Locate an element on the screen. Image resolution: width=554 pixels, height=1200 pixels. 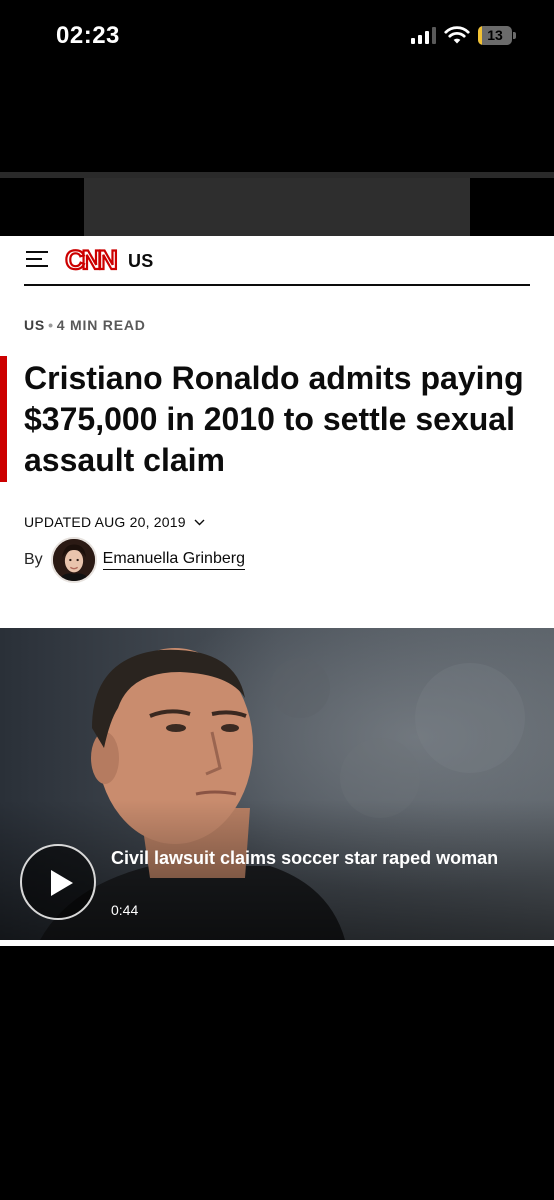
read-time: 4 MIN READ is located at coordinates (101, 325).